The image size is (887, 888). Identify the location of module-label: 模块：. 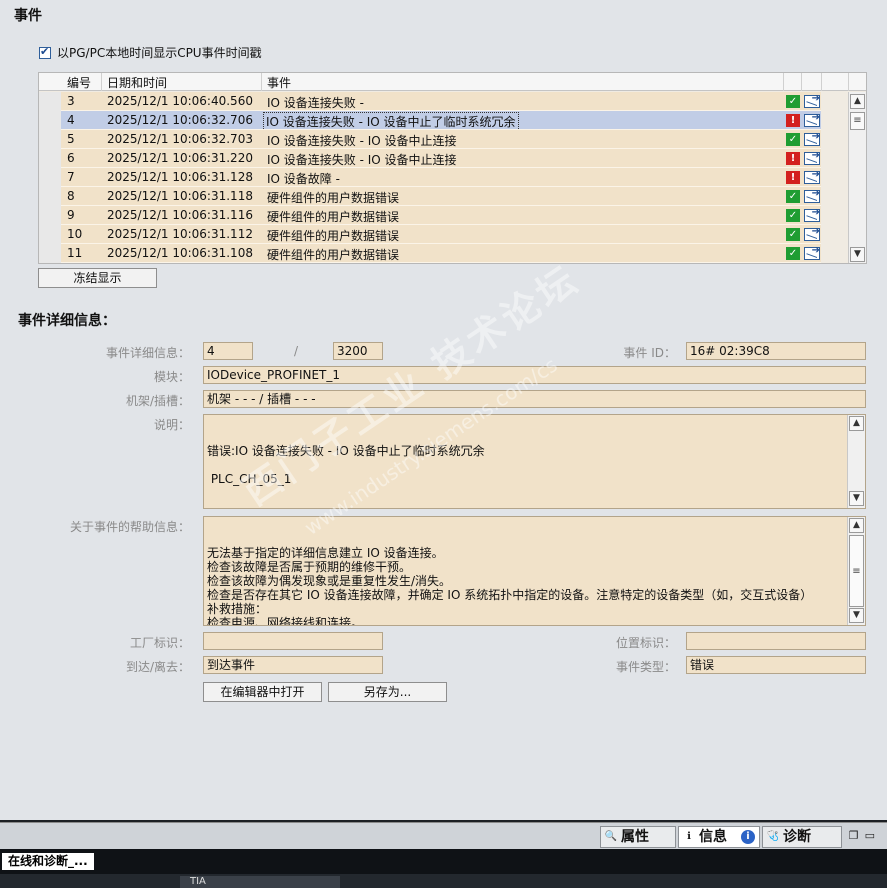
(171, 377).